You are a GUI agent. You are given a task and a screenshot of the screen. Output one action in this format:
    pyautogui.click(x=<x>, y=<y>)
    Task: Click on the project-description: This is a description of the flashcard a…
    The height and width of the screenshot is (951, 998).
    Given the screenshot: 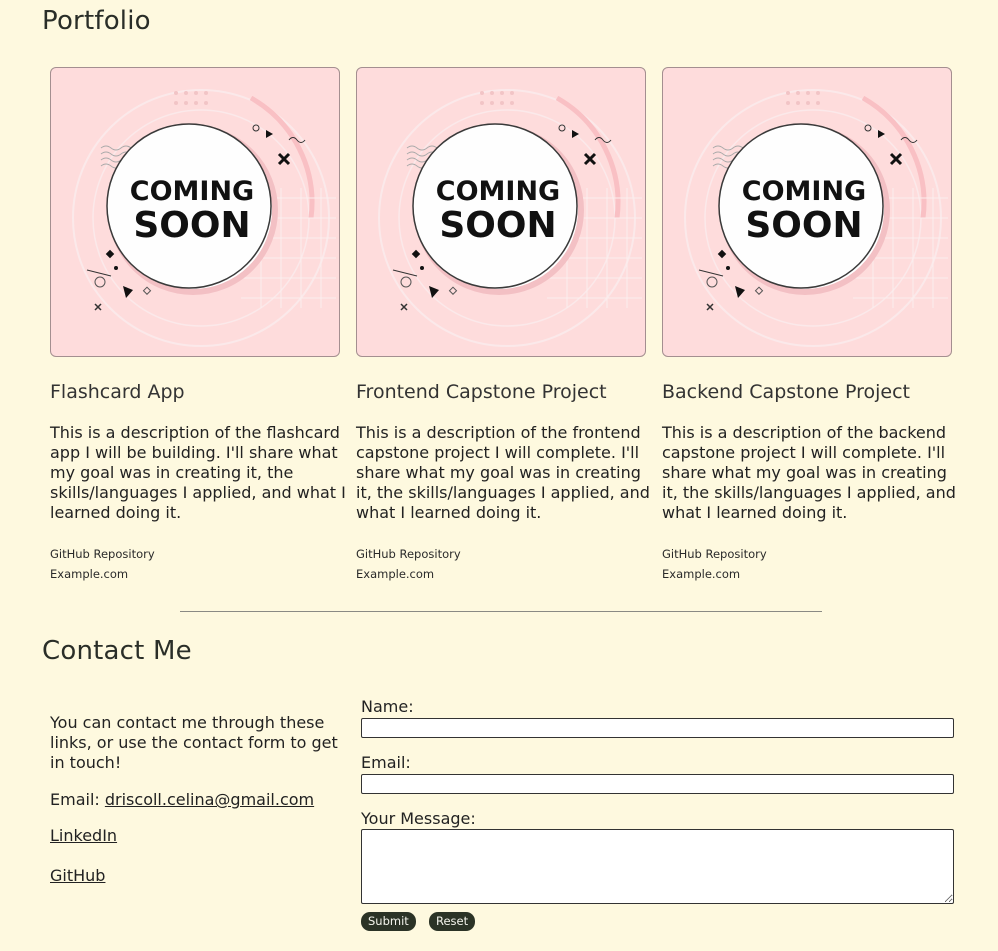 What is the action you would take?
    pyautogui.click(x=198, y=472)
    